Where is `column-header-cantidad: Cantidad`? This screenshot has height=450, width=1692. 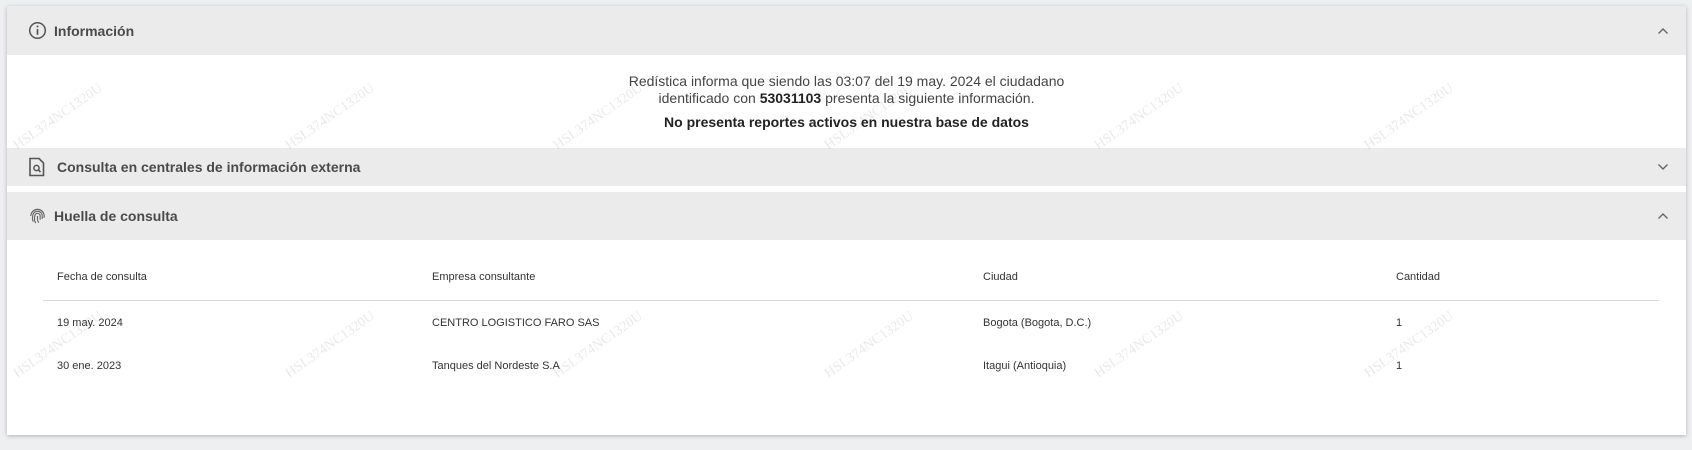 column-header-cantidad: Cantidad is located at coordinates (1520, 277).